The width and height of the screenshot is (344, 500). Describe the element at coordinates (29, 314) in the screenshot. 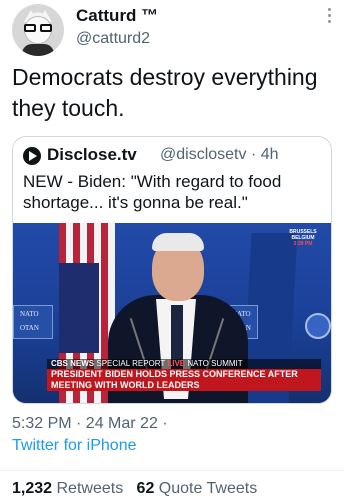

I see `nato-sign-left-text: NATO` at that location.